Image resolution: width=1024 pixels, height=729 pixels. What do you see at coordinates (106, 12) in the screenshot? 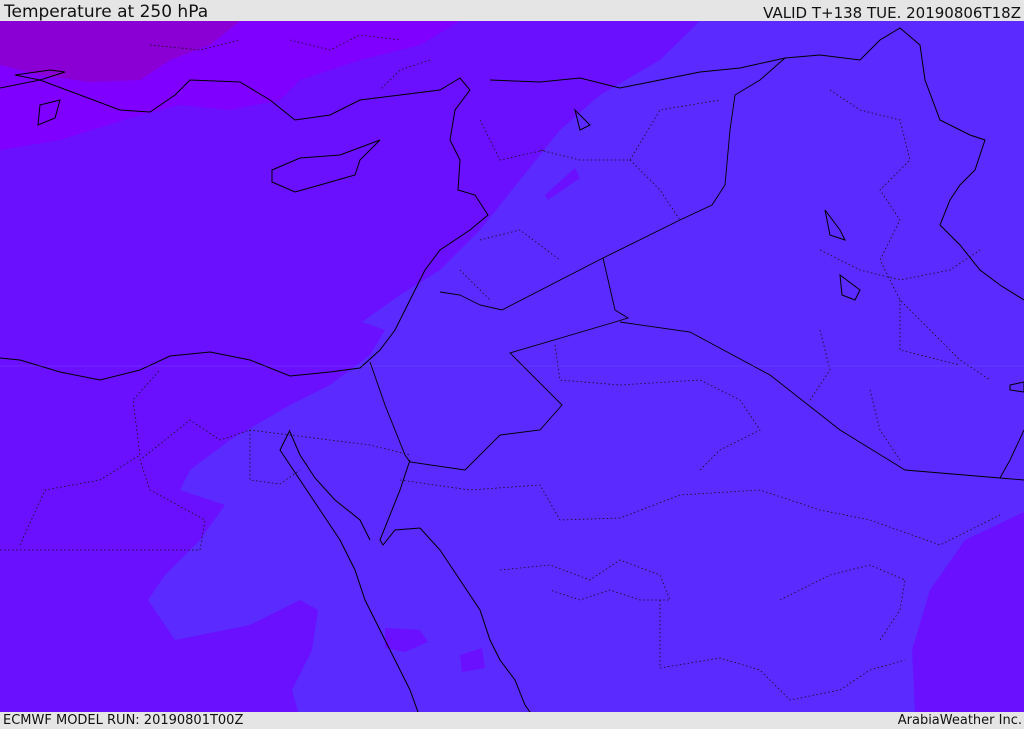
I see `map-title: Temperature at 250 hPa` at bounding box center [106, 12].